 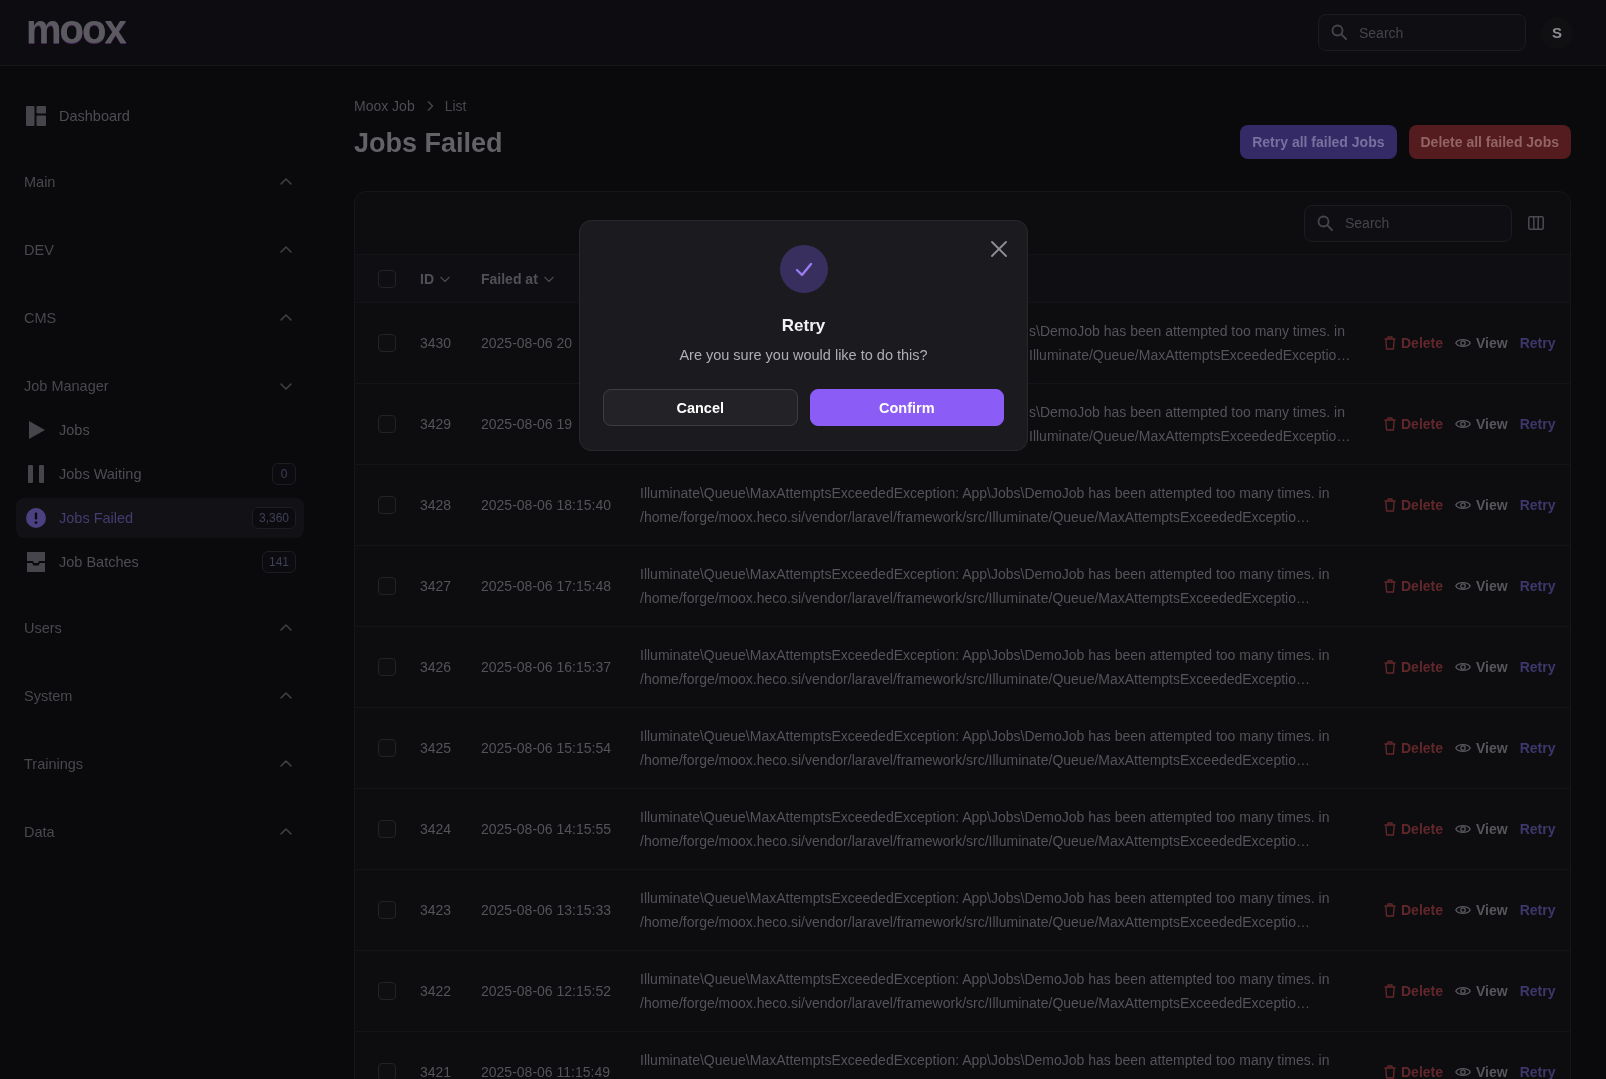 What do you see at coordinates (546, 748) in the screenshot?
I see `failed-at-cell: 2025-08-06 15:15:54` at bounding box center [546, 748].